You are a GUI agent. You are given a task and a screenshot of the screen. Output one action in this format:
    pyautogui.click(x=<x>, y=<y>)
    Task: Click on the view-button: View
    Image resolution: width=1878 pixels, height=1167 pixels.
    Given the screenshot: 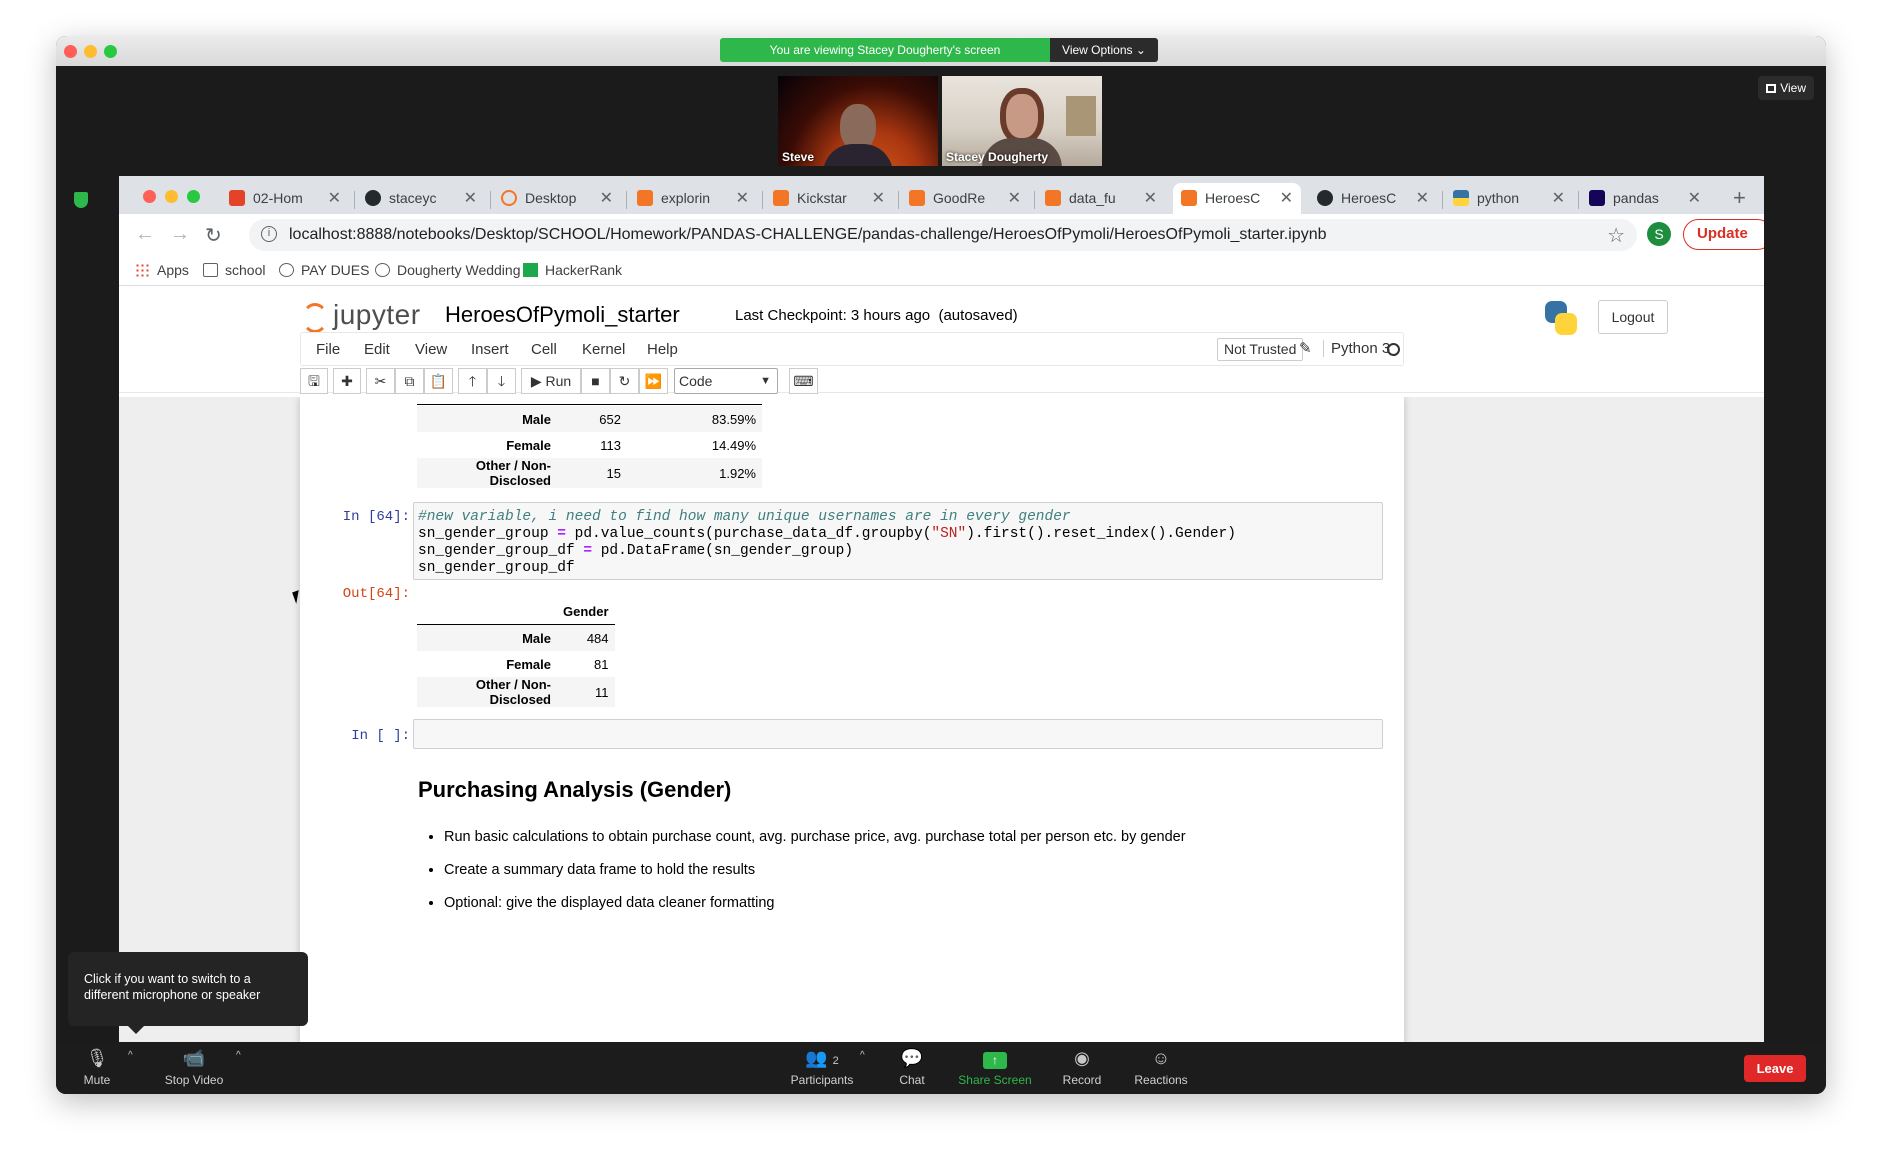 What is the action you would take?
    pyautogui.click(x=1786, y=88)
    